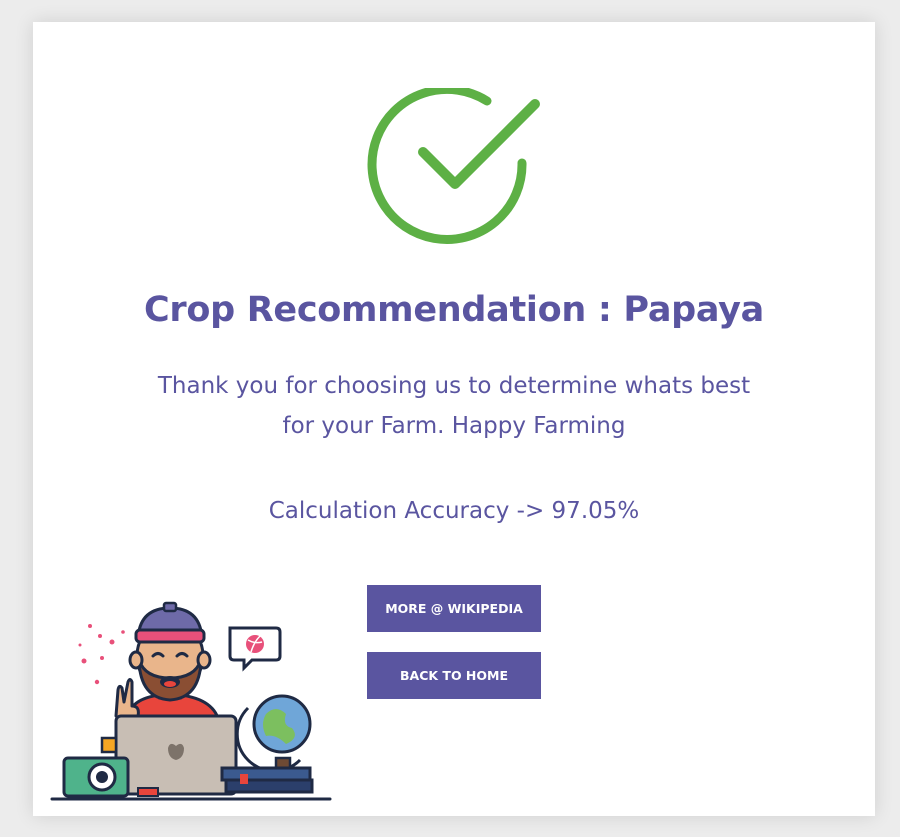 The height and width of the screenshot is (837, 900). Describe the element at coordinates (101, 654) in the screenshot. I see `sparkles-icon` at that location.